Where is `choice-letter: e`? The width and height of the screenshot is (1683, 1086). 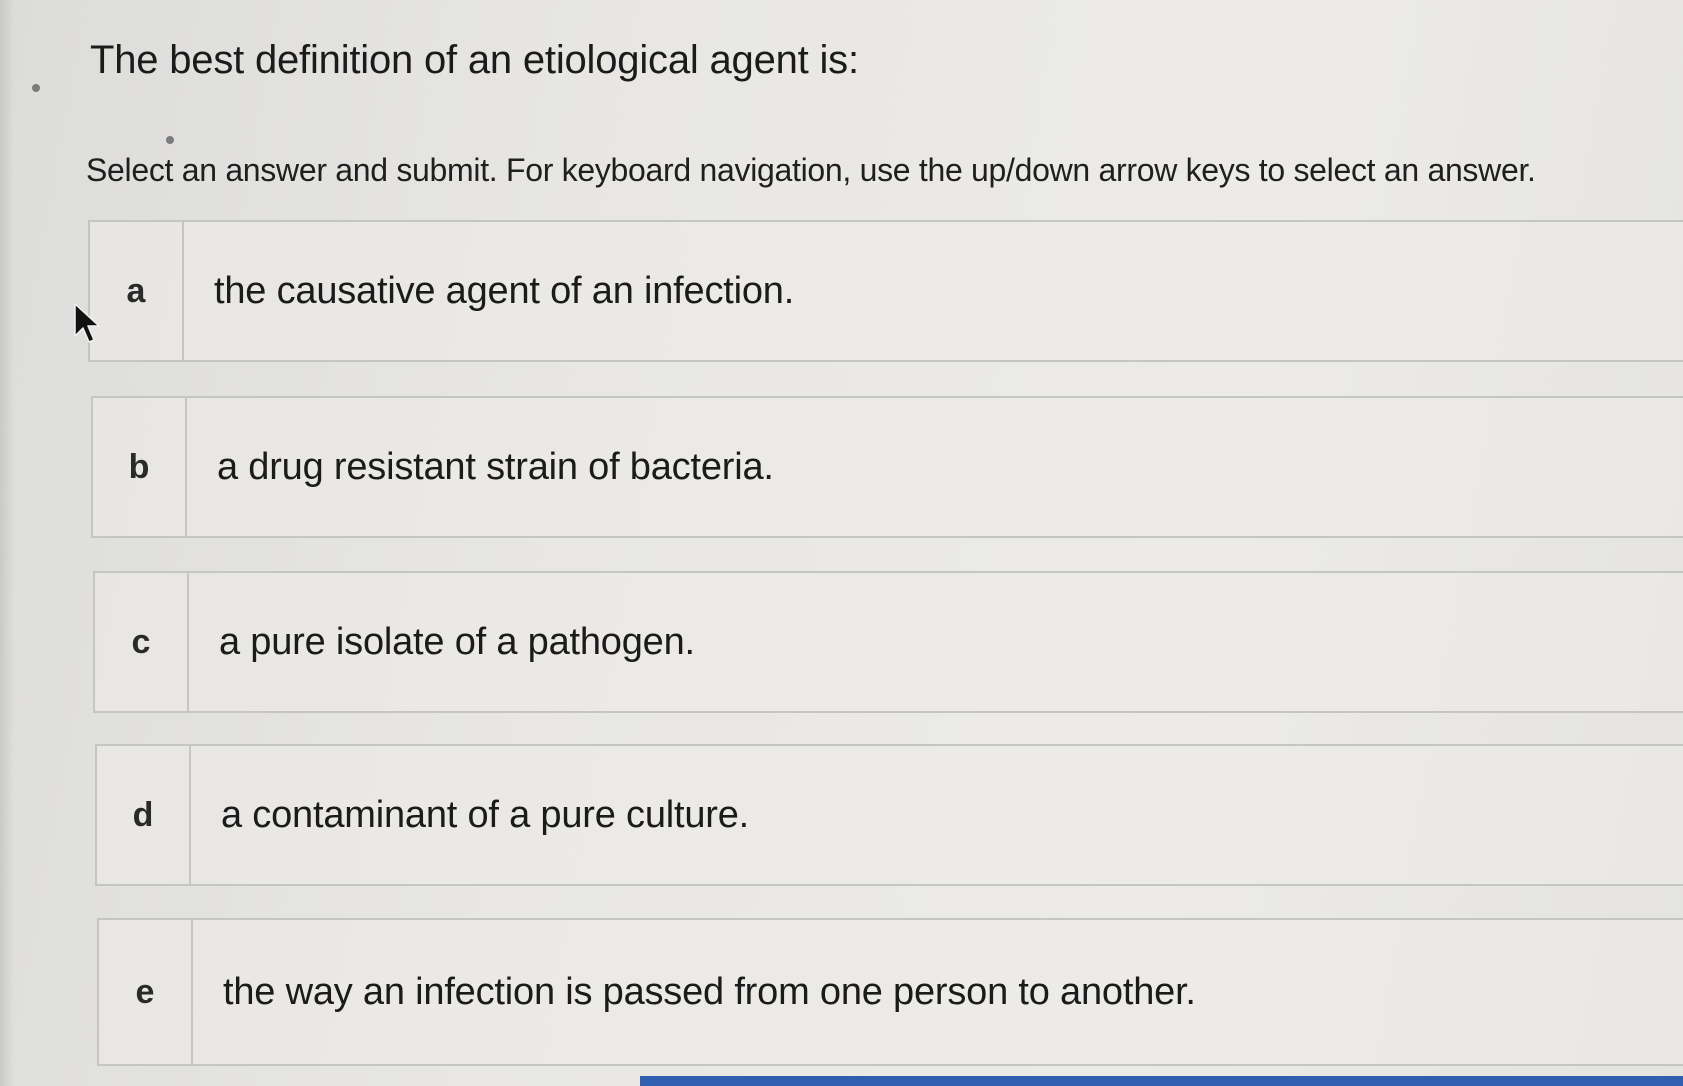 choice-letter: e is located at coordinates (146, 992).